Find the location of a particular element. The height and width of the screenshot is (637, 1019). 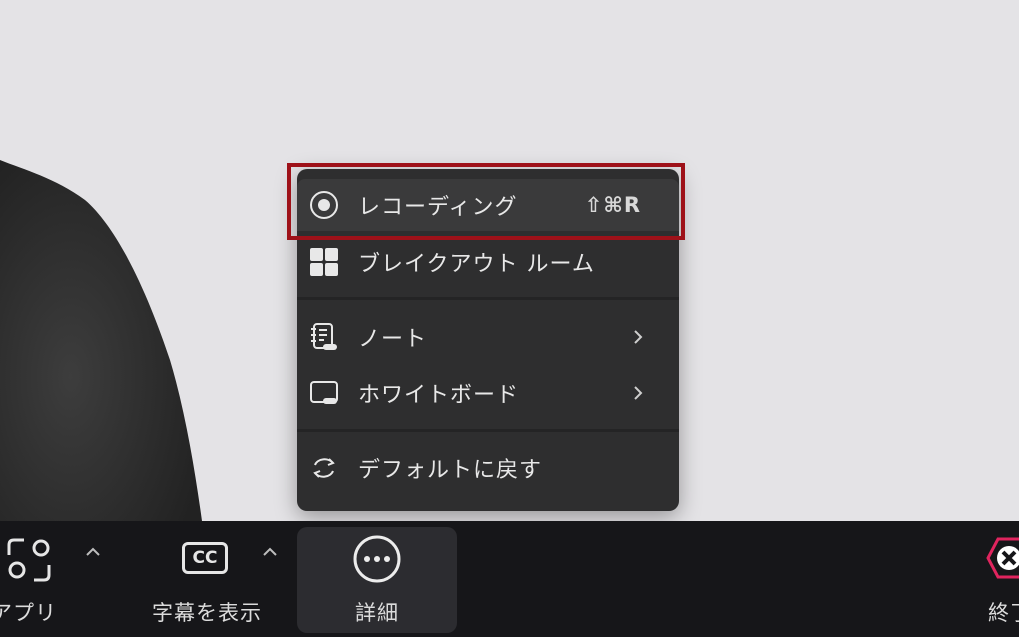

menu-item-breakout-rooms: ブレイクアウト ルーム is located at coordinates (488, 262).